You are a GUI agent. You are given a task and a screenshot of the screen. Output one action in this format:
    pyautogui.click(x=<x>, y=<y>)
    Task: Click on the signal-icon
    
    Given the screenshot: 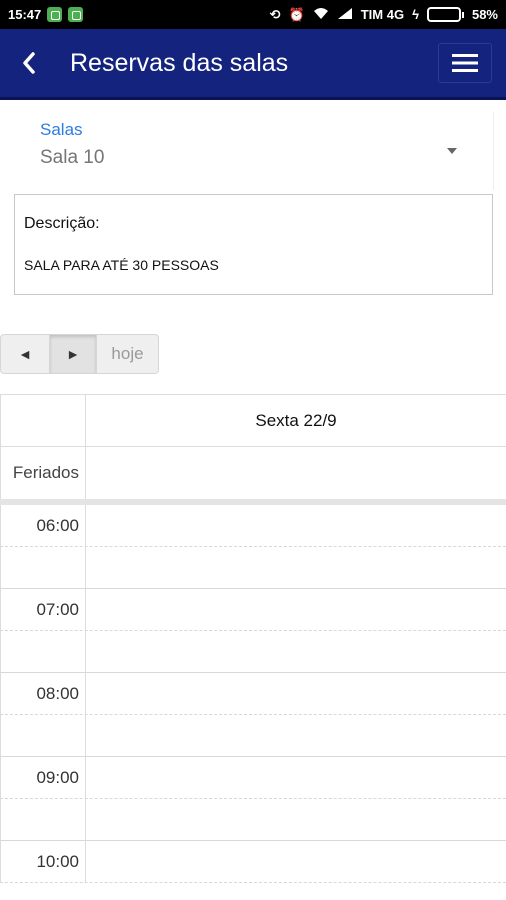 What is the action you would take?
    pyautogui.click(x=345, y=15)
    